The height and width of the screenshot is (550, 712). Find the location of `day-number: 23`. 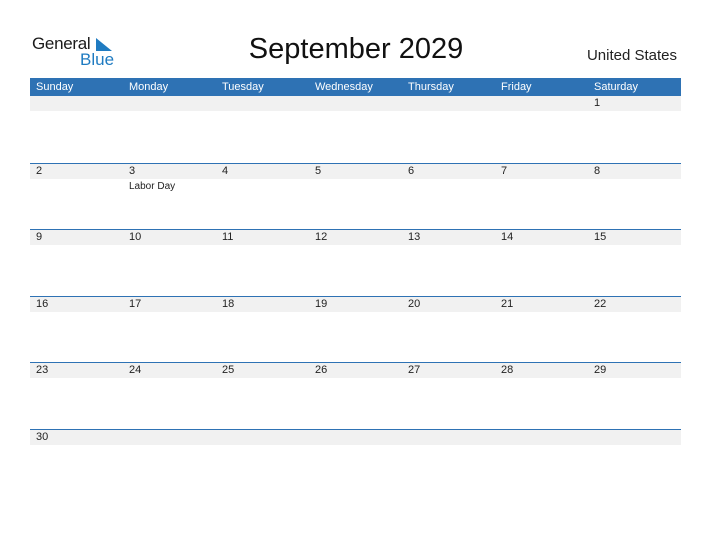

day-number: 23 is located at coordinates (76, 371).